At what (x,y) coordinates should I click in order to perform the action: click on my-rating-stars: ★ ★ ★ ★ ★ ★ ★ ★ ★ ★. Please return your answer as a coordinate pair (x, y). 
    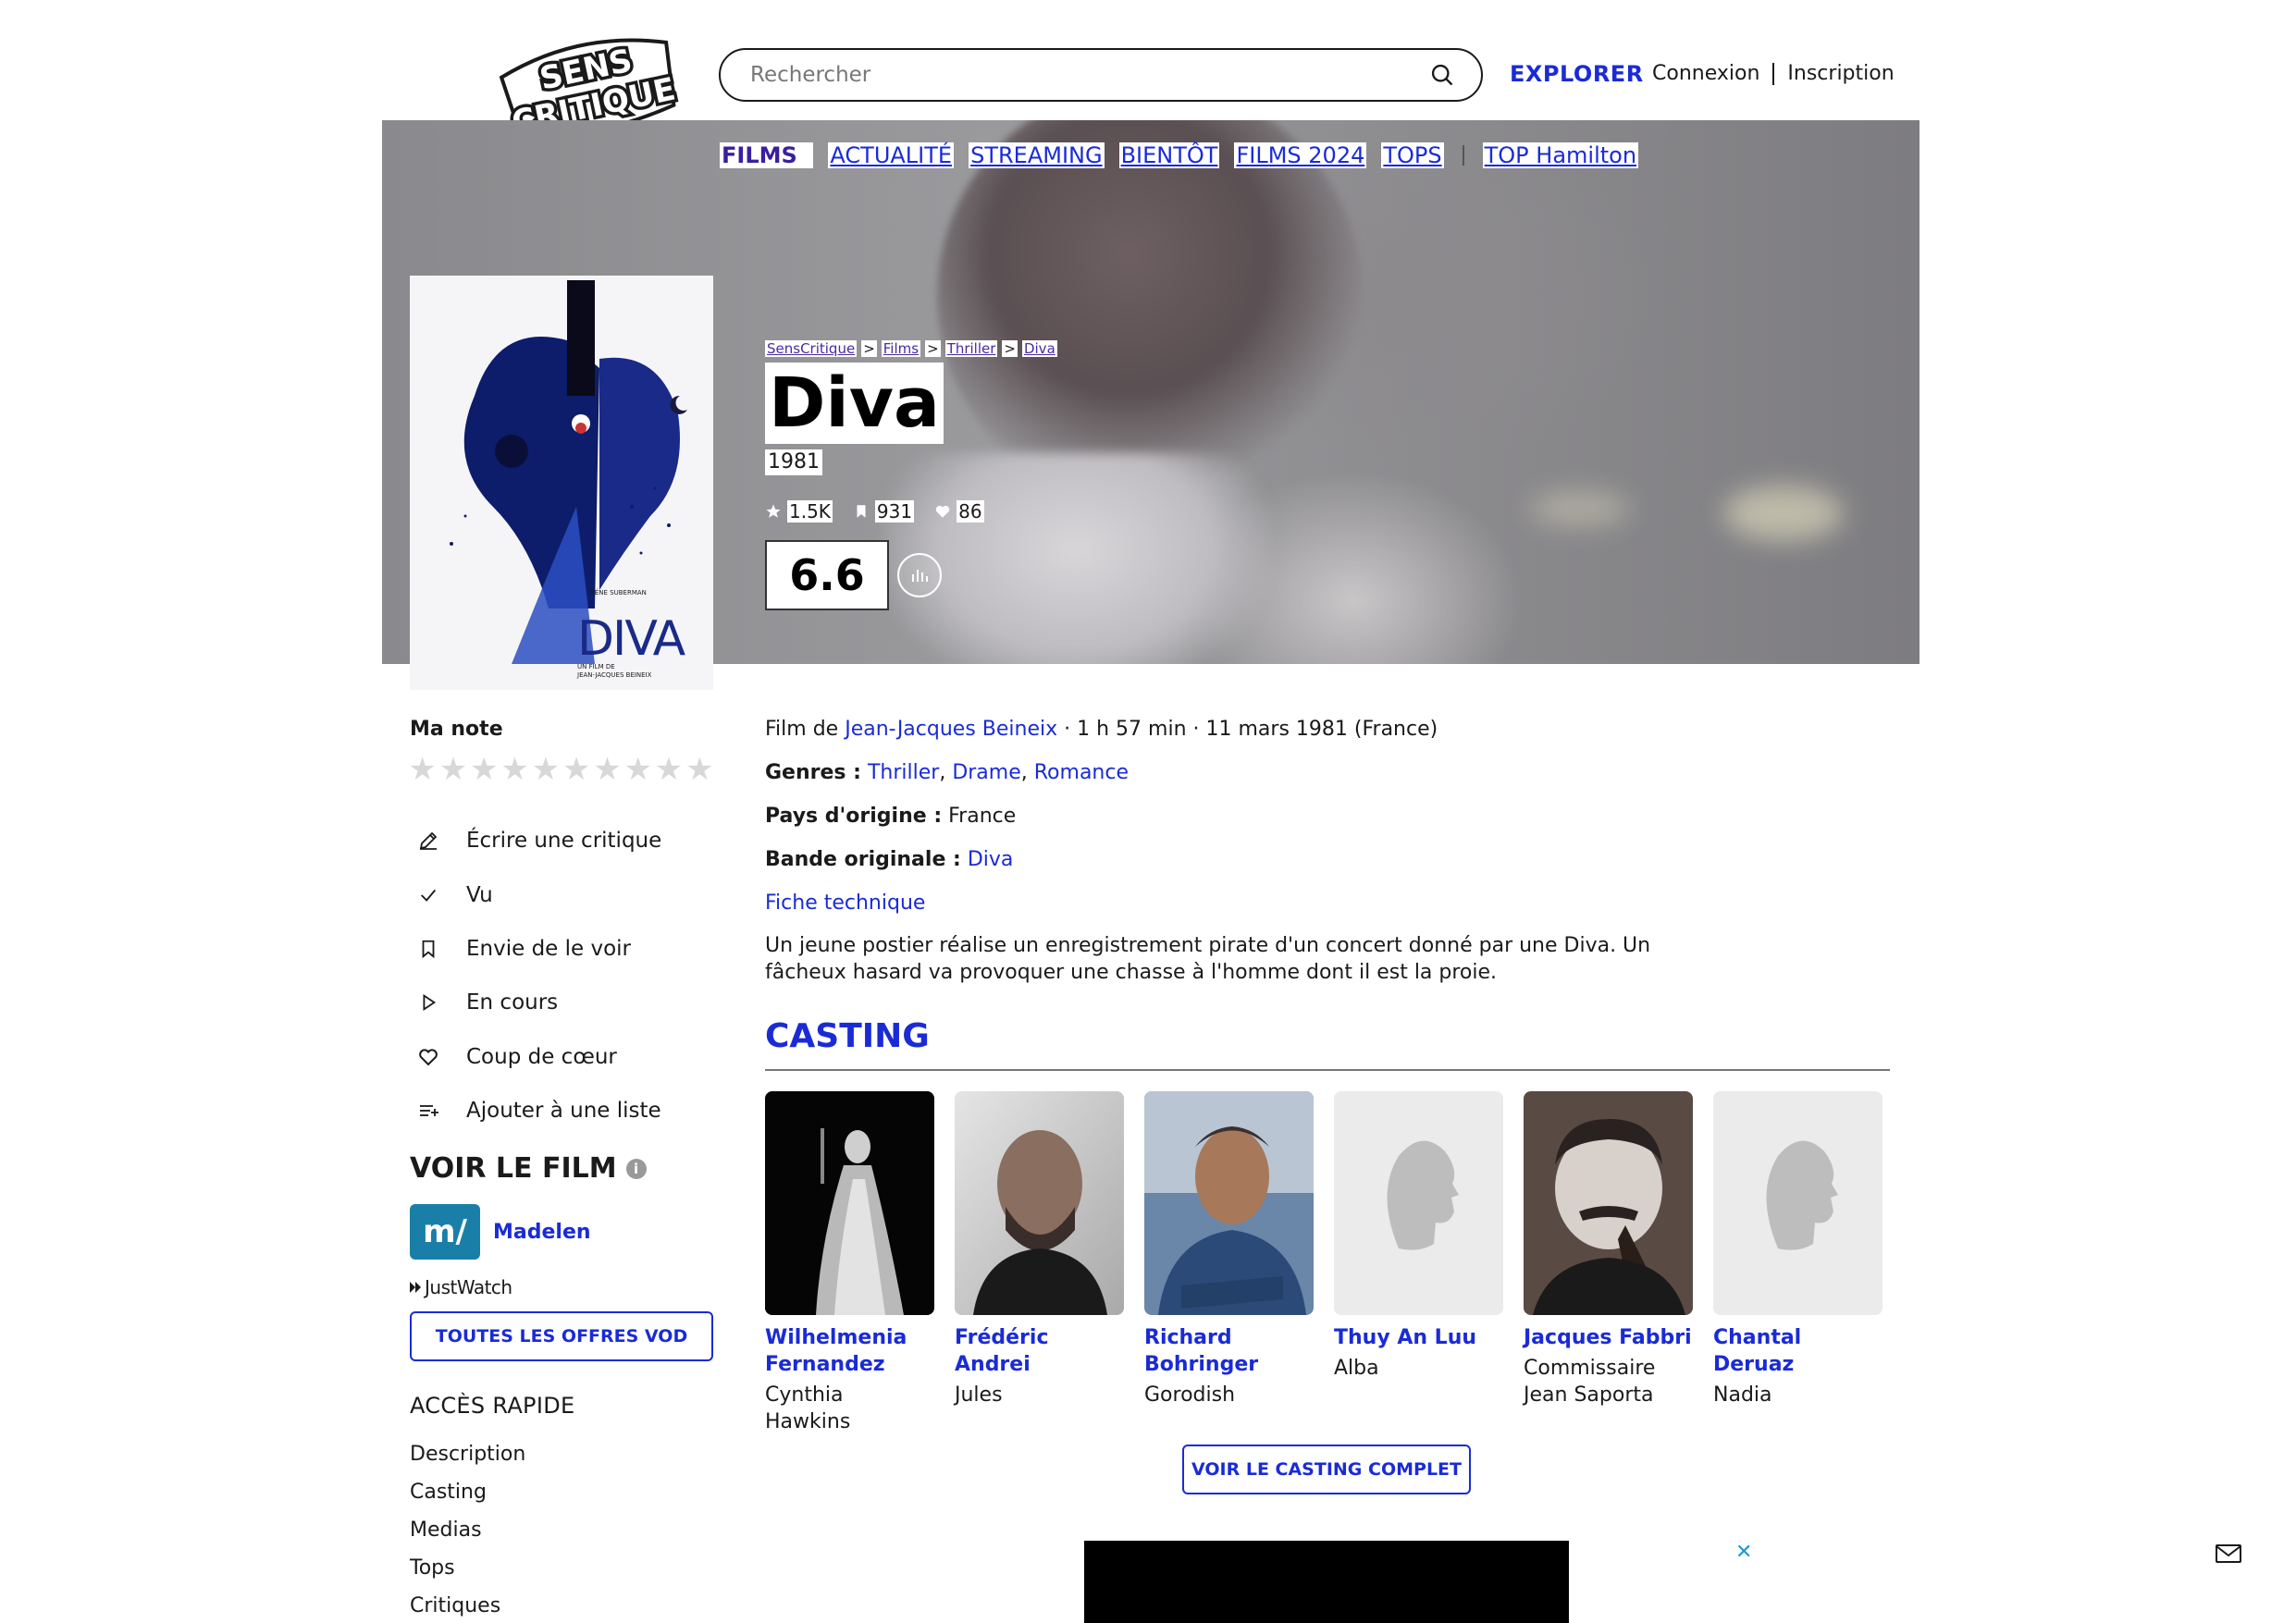
    Looking at the image, I should click on (561, 769).